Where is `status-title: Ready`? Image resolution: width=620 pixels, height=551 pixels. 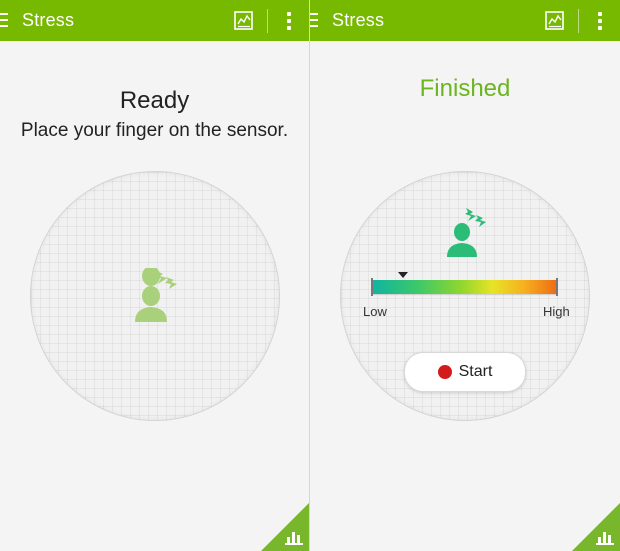
status-title: Ready is located at coordinates (154, 100).